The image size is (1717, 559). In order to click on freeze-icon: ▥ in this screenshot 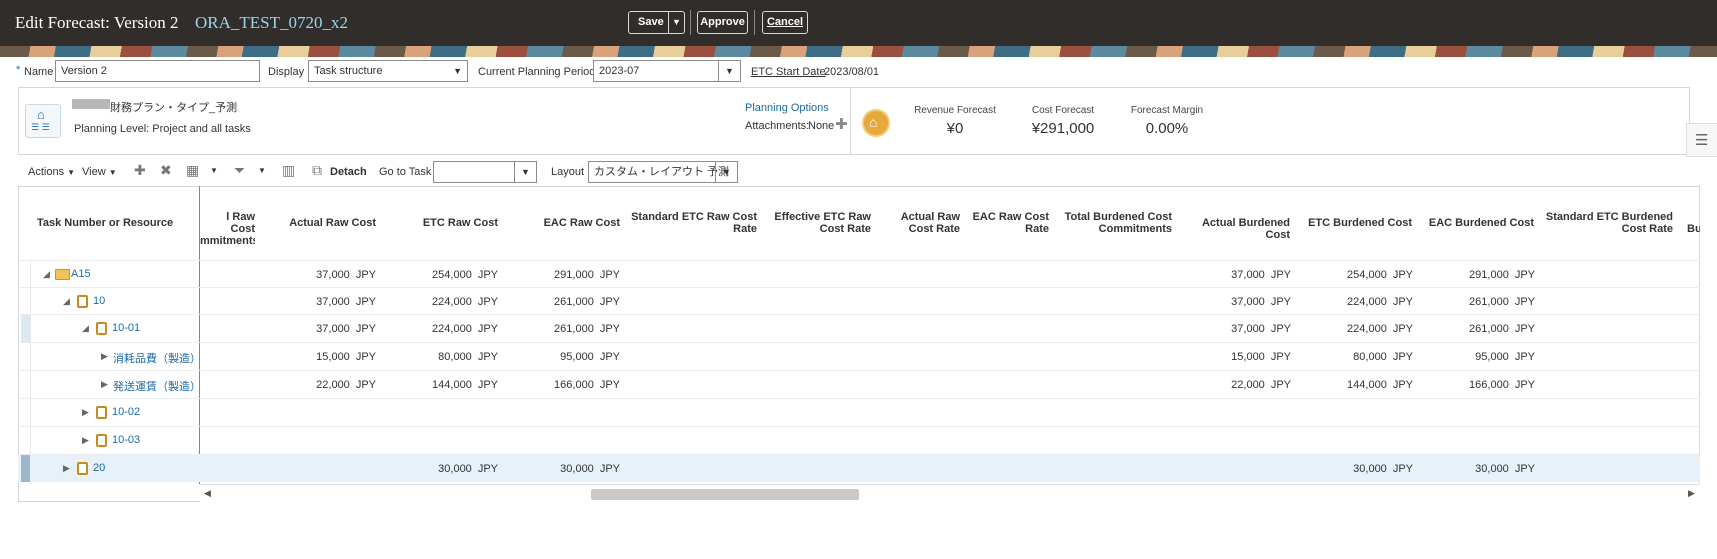, I will do `click(288, 170)`.